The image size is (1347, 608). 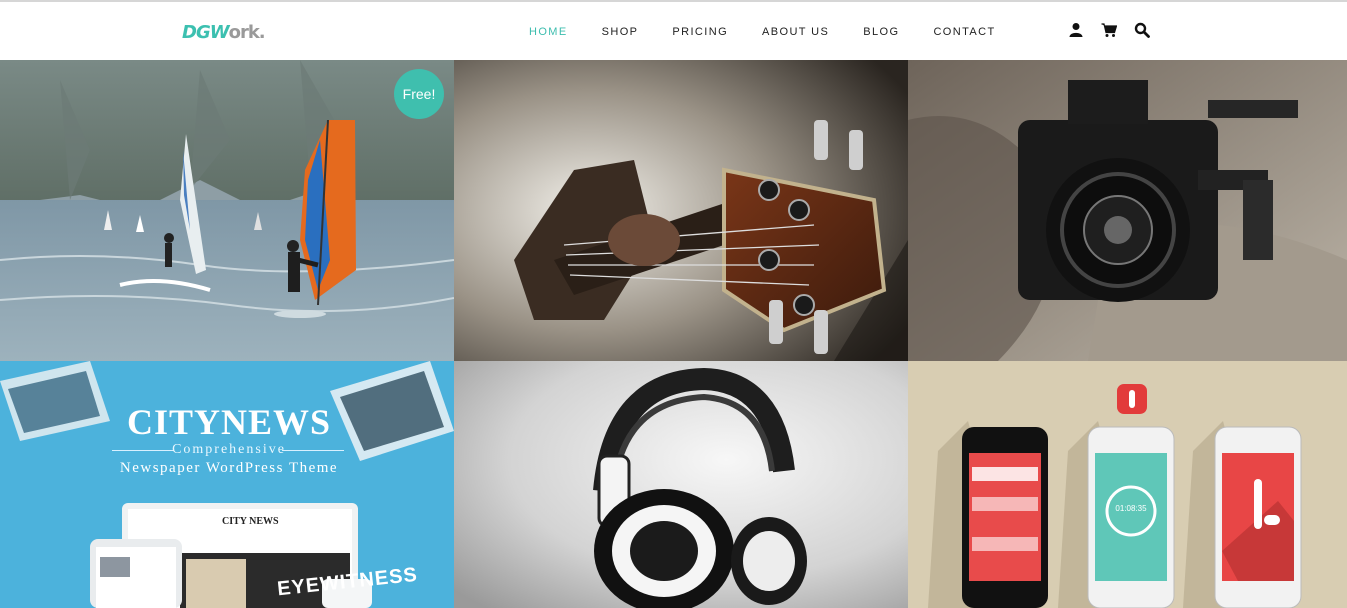 I want to click on portfolio-item-headphones, so click(x=681, y=484).